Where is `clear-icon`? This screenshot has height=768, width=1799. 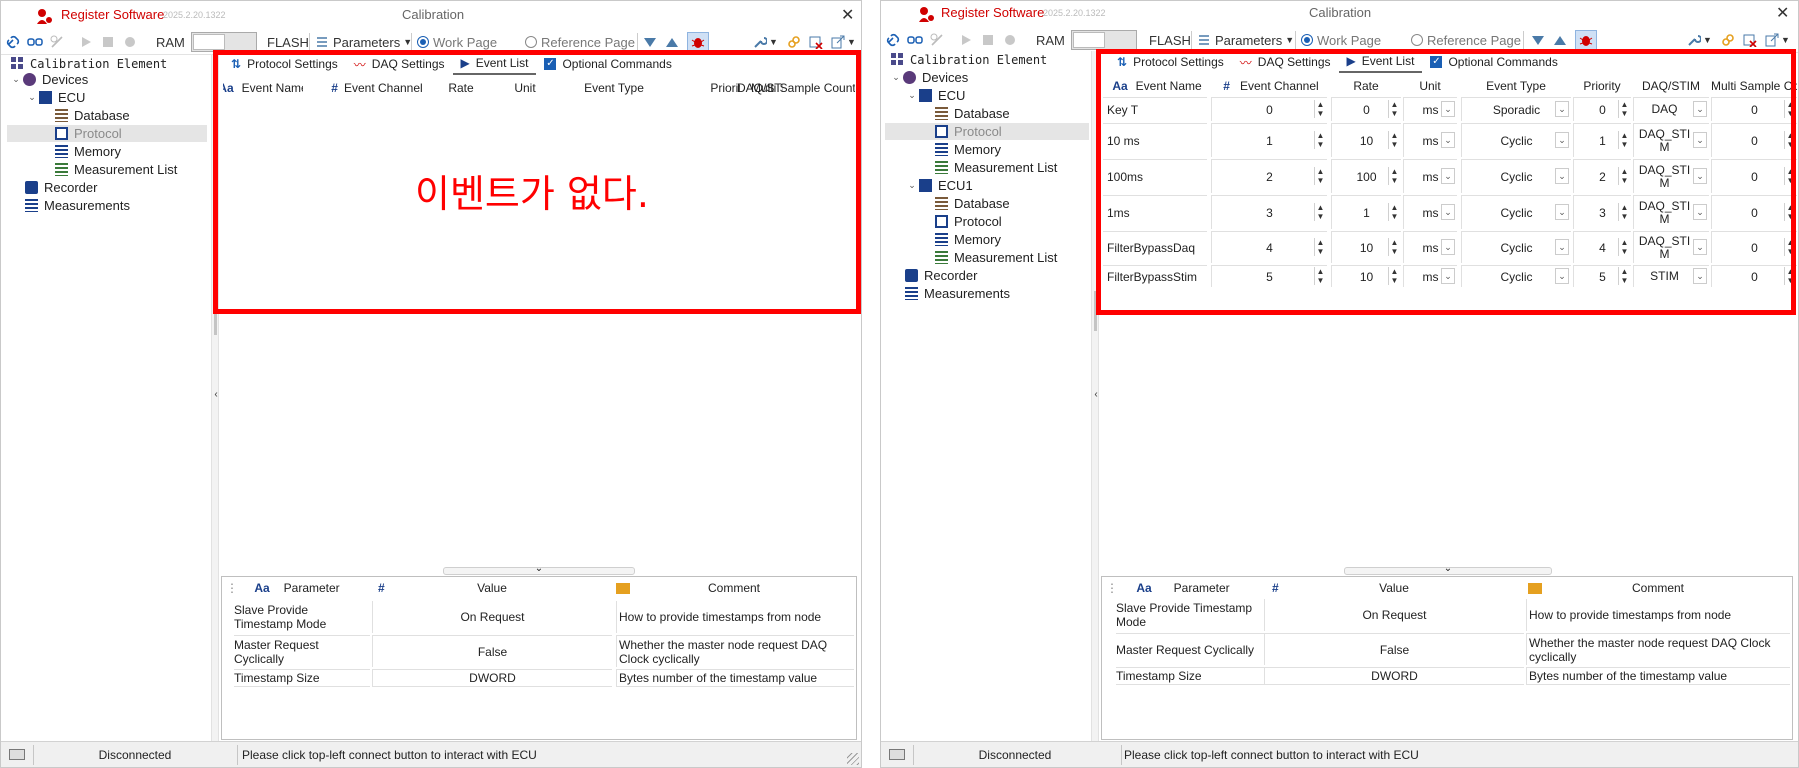
clear-icon is located at coordinates (1750, 40).